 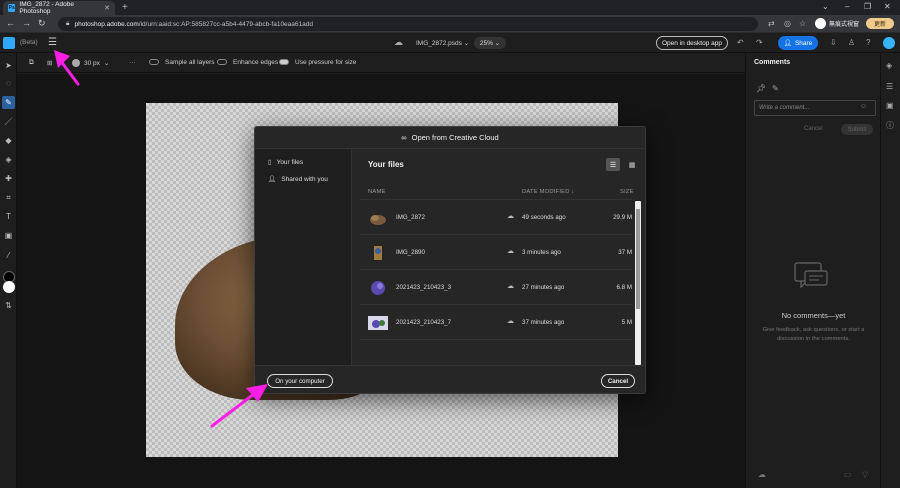 I want to click on image-tool-icon: ▣, so click(x=8, y=235).